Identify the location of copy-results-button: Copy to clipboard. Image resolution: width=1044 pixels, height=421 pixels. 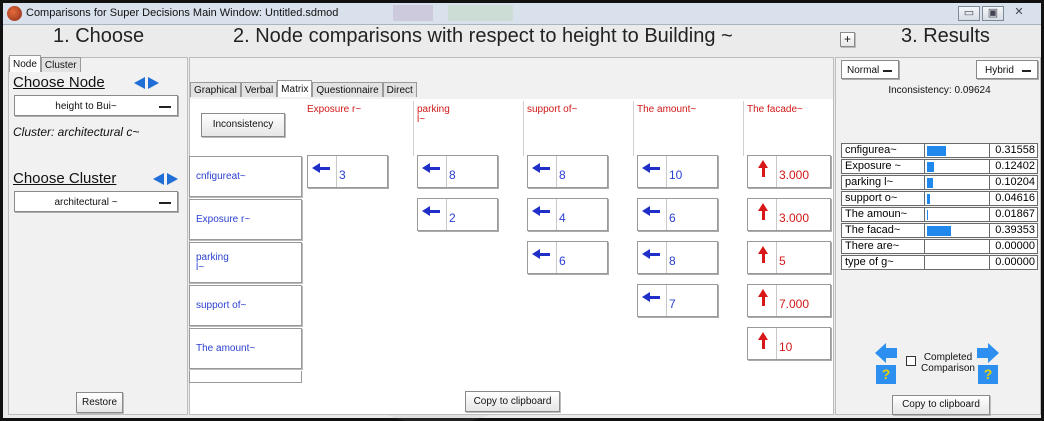
(941, 405).